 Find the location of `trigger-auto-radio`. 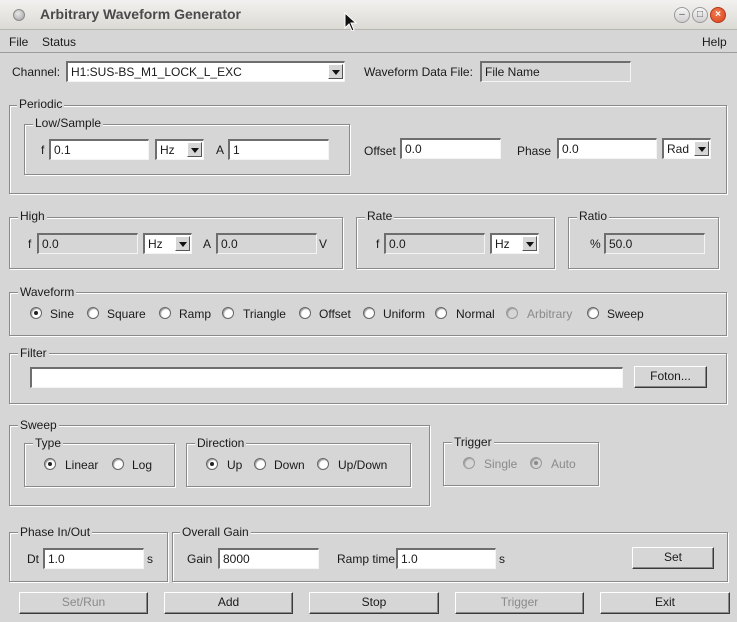

trigger-auto-radio is located at coordinates (536, 463).